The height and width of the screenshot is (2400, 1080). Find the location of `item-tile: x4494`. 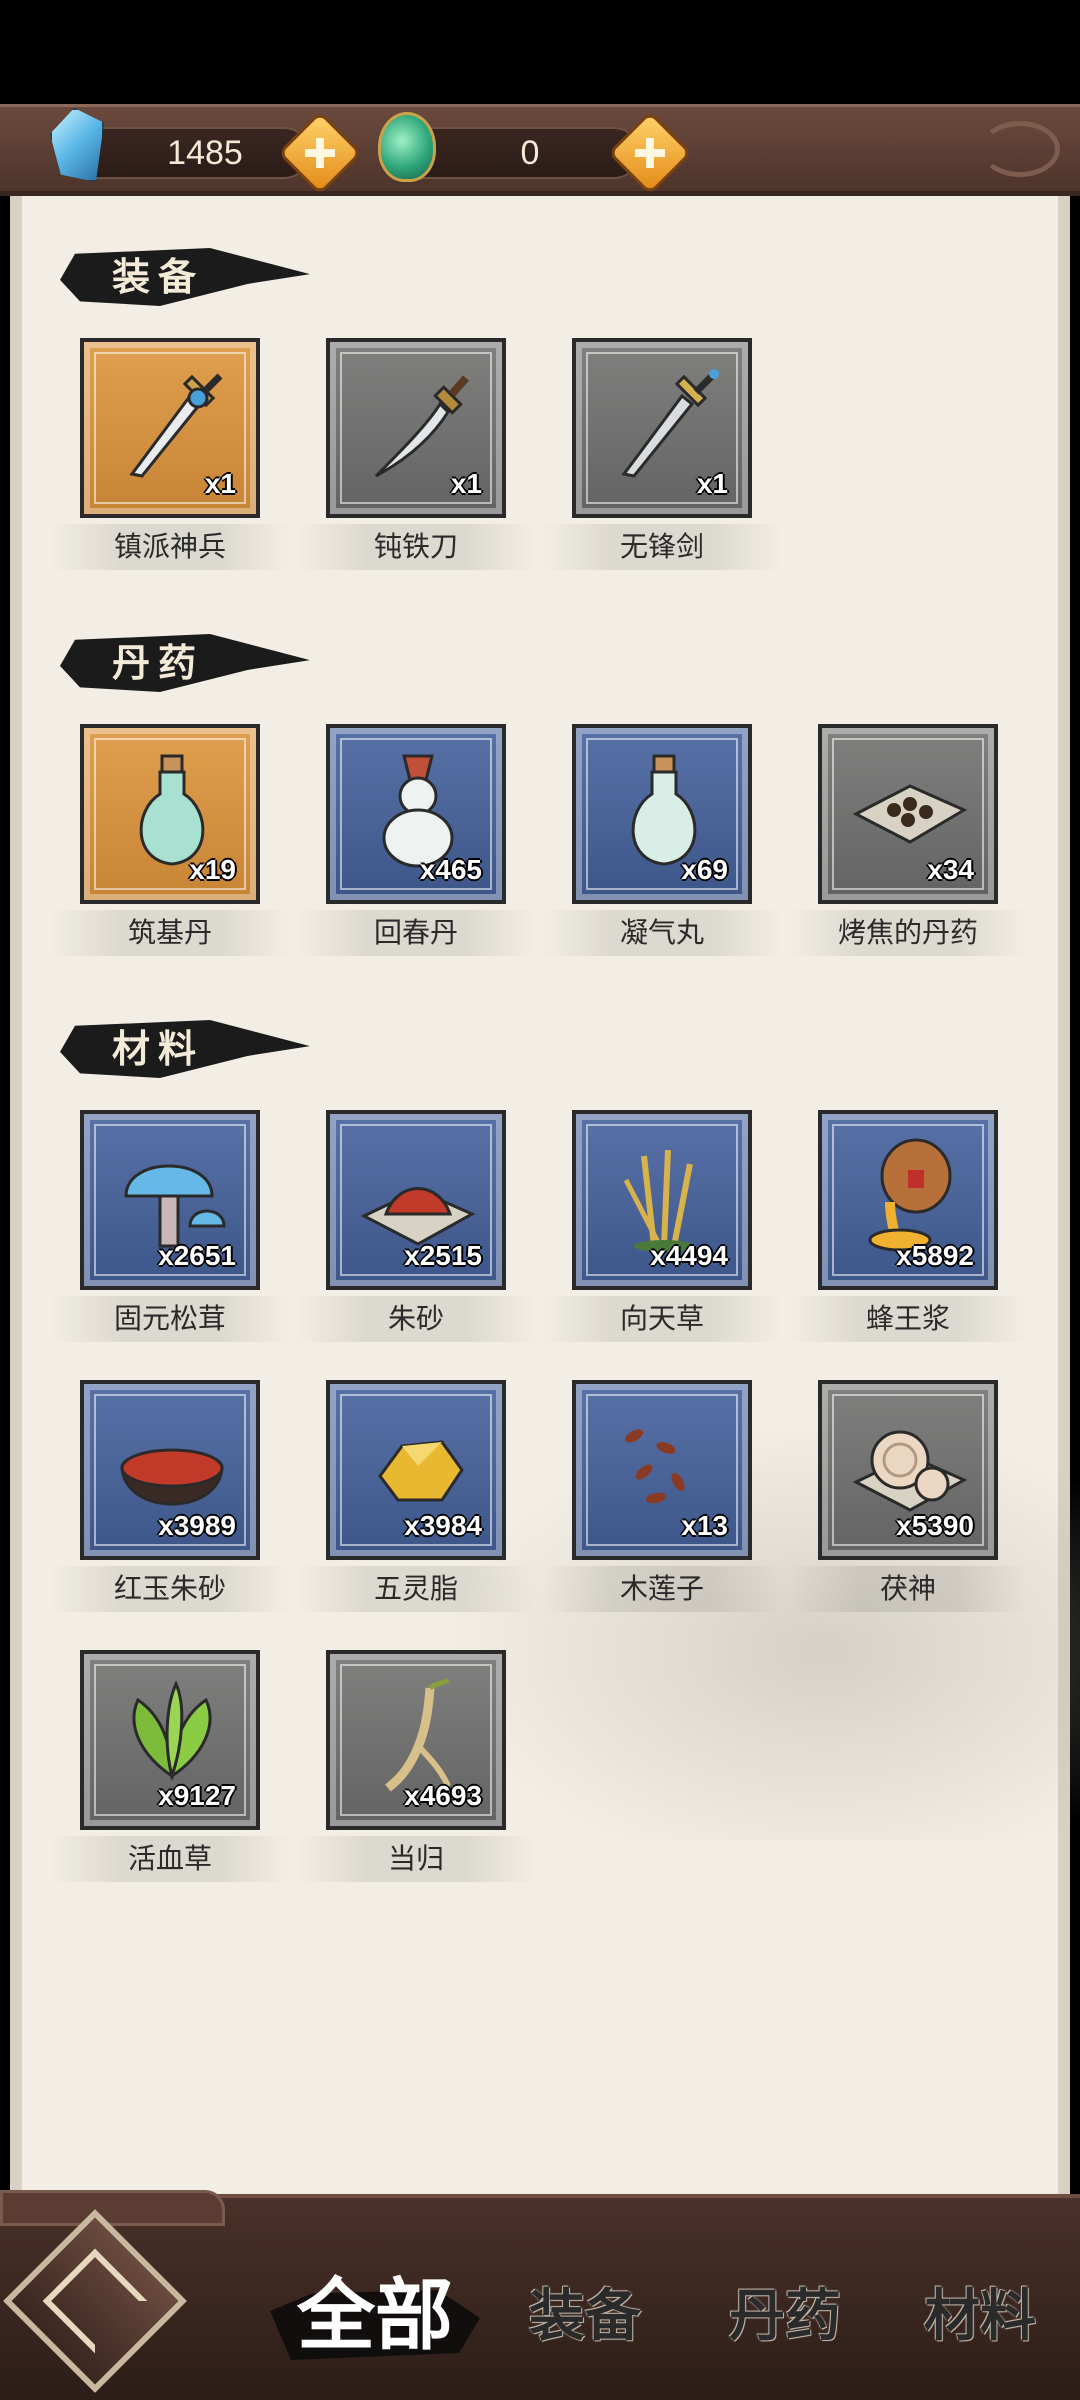

item-tile: x4494 is located at coordinates (662, 1200).